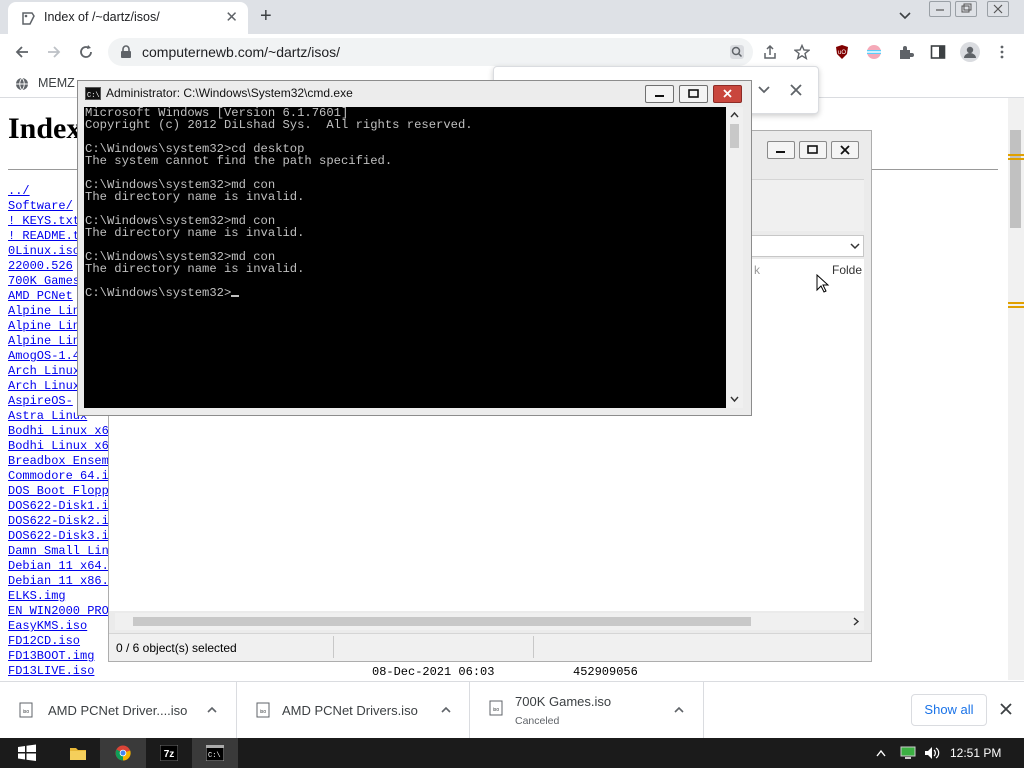 This screenshot has width=1024, height=768. I want to click on file-link: FD12CD.iso, so click(58, 641).